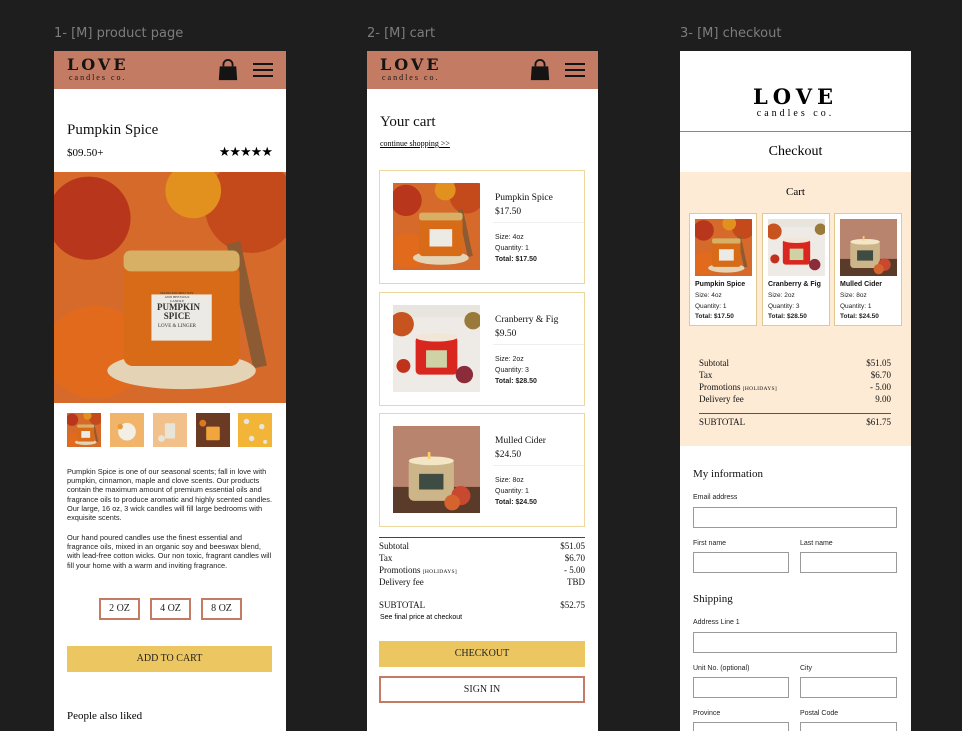  I want to click on city-field, so click(848, 687).